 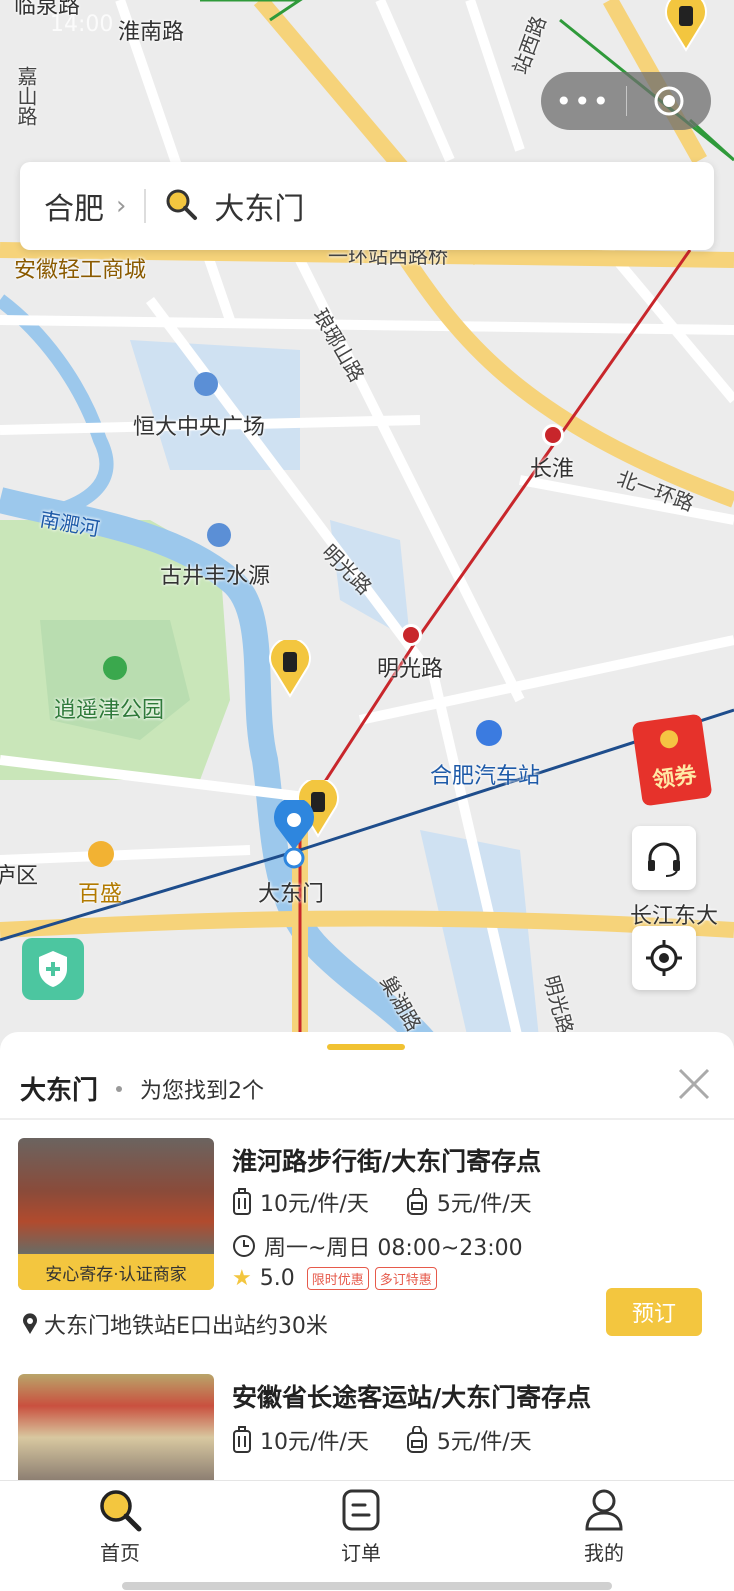 What do you see at coordinates (393, 1248) in the screenshot?
I see `business-hours: 周一~周日 08:00~23:00` at bounding box center [393, 1248].